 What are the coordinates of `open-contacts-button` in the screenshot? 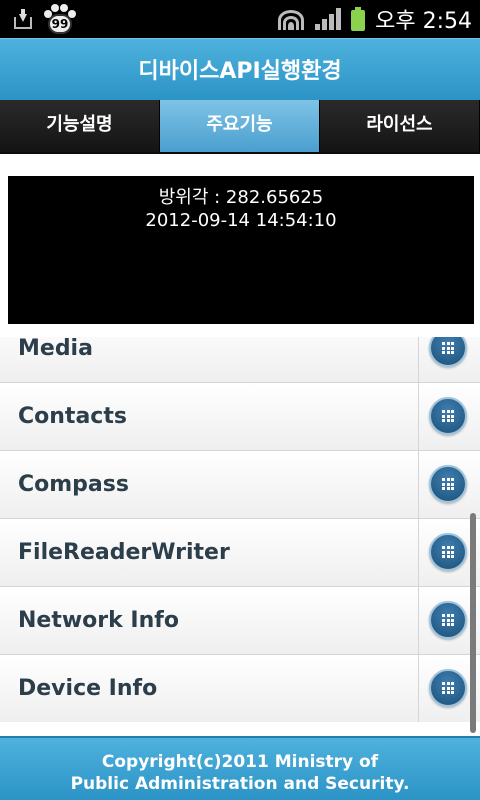 It's located at (448, 416).